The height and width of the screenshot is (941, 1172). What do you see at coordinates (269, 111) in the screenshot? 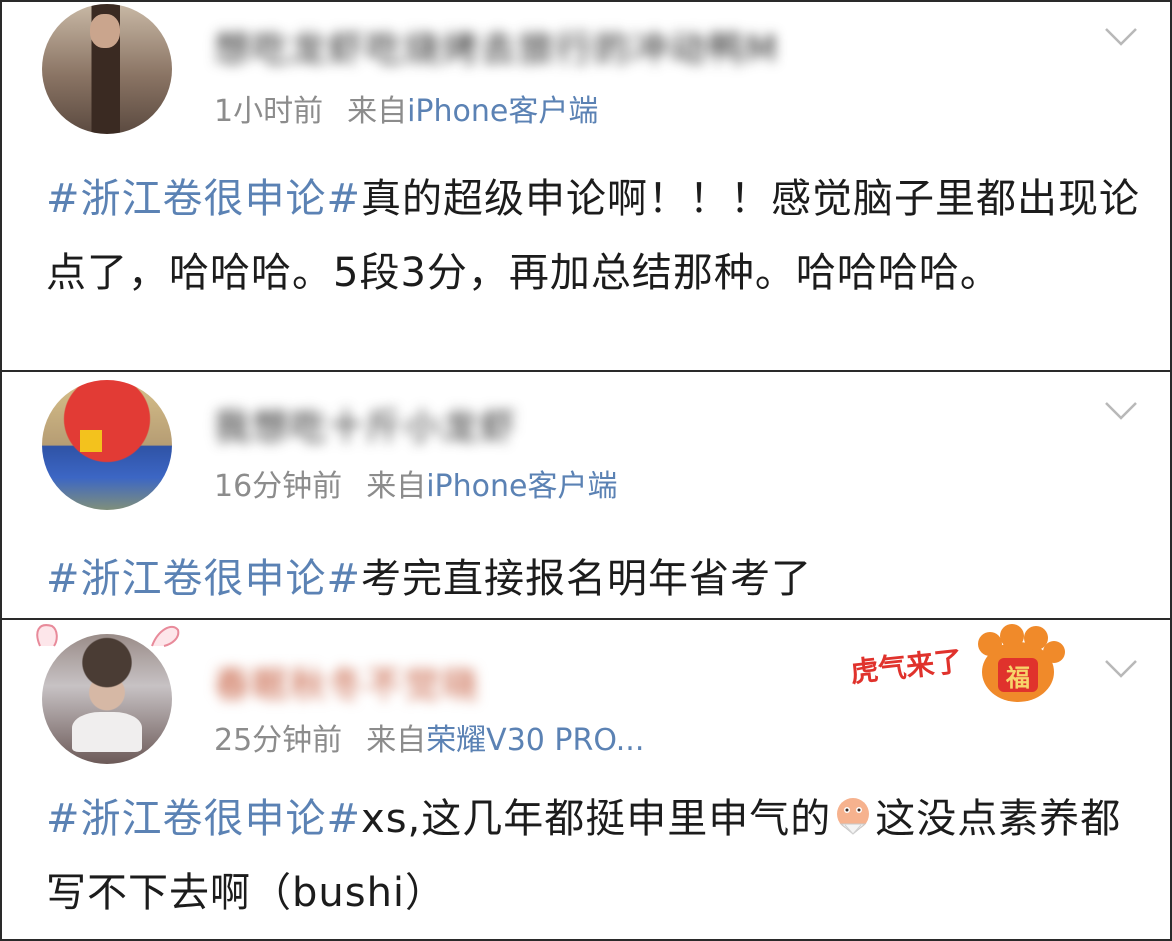
I see `post-time: 1小时前` at bounding box center [269, 111].